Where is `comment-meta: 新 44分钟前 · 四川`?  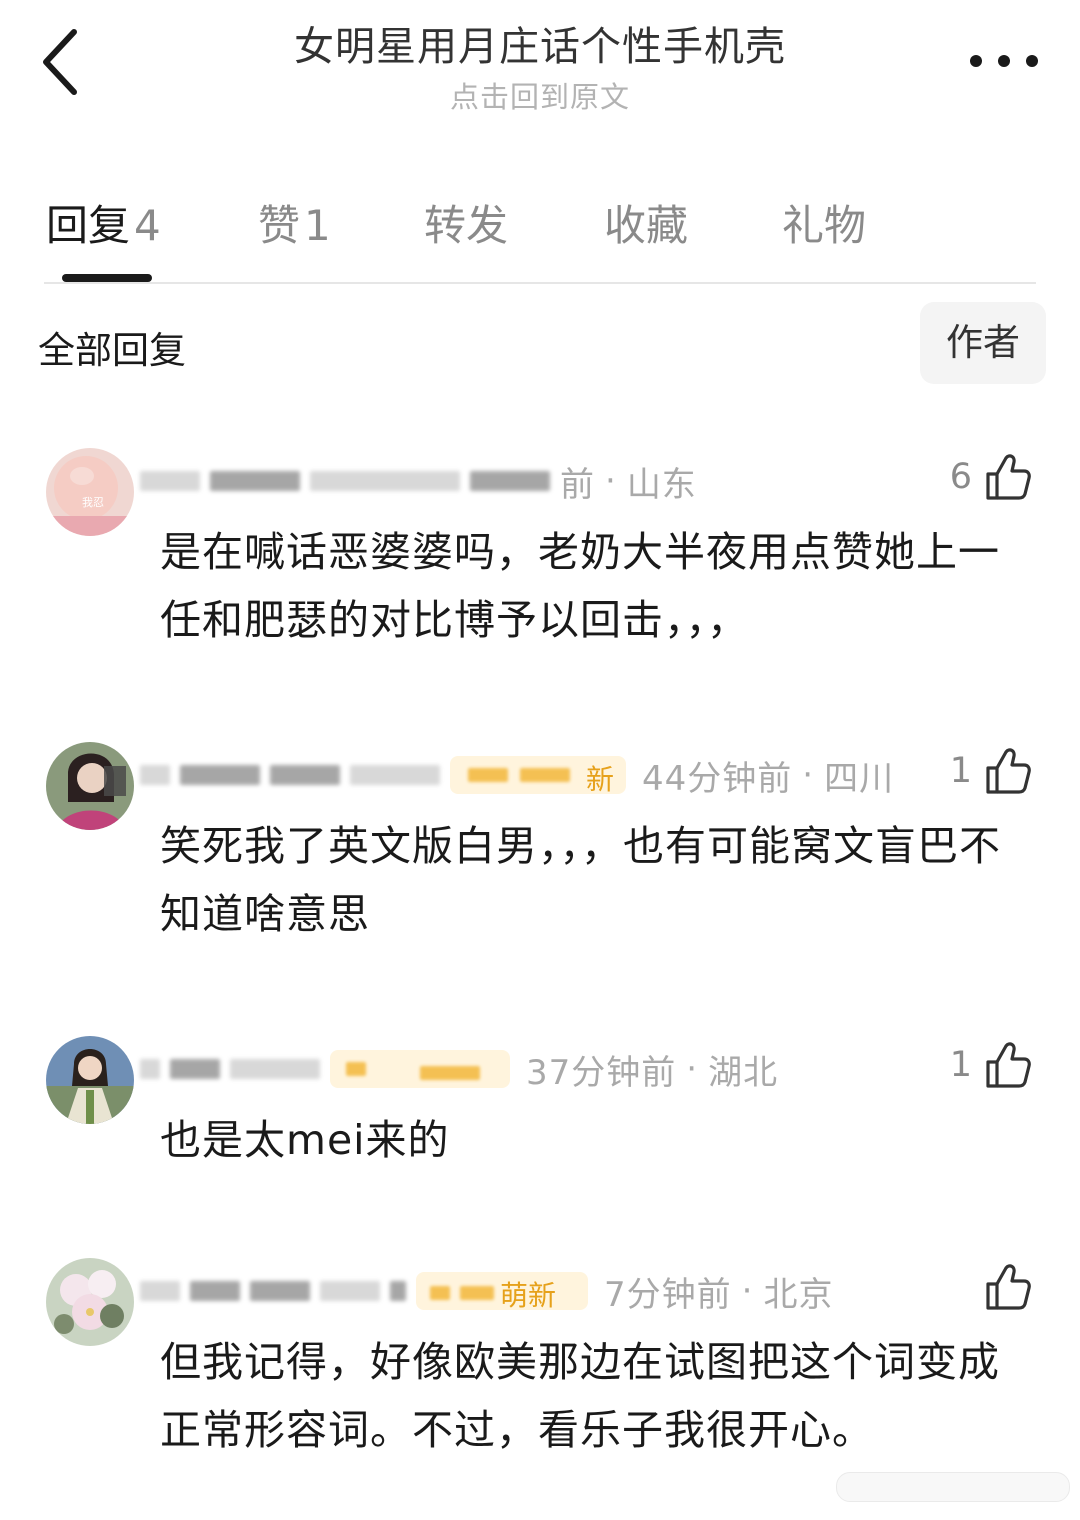
comment-meta: 新 44分钟前 · 四川 is located at coordinates (517, 775).